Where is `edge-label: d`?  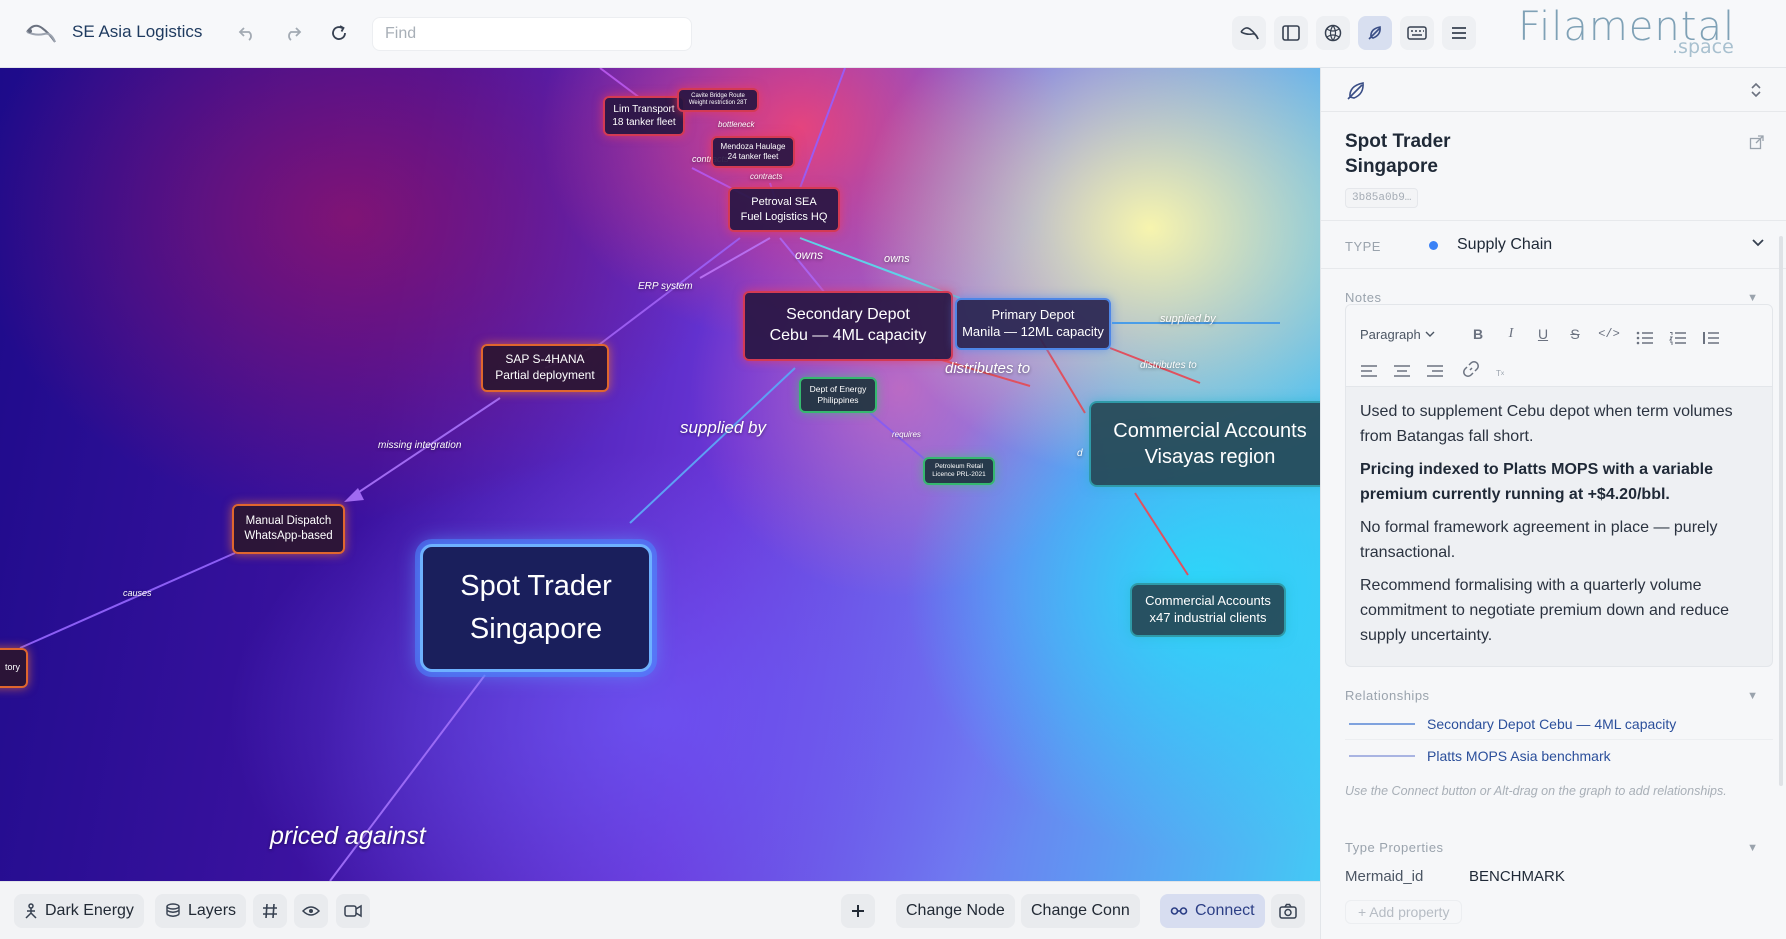 edge-label: d is located at coordinates (1080, 453).